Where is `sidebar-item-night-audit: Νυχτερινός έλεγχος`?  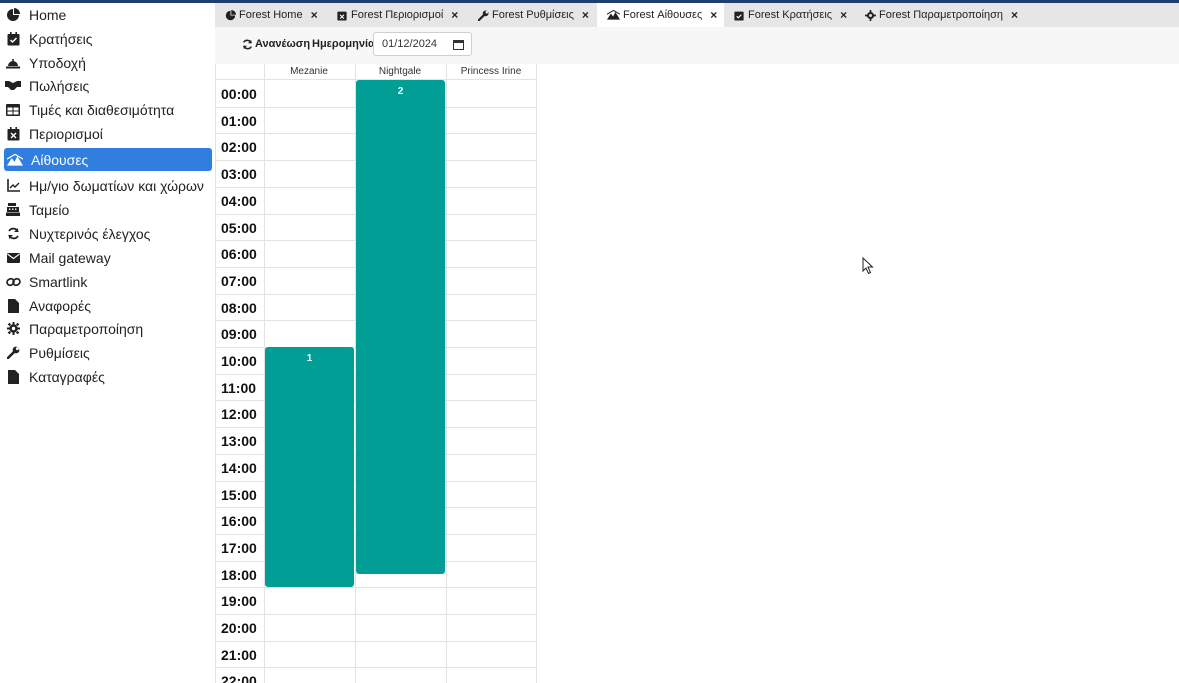
sidebar-item-night-audit: Νυχτερινός έλεγχος is located at coordinates (108, 233).